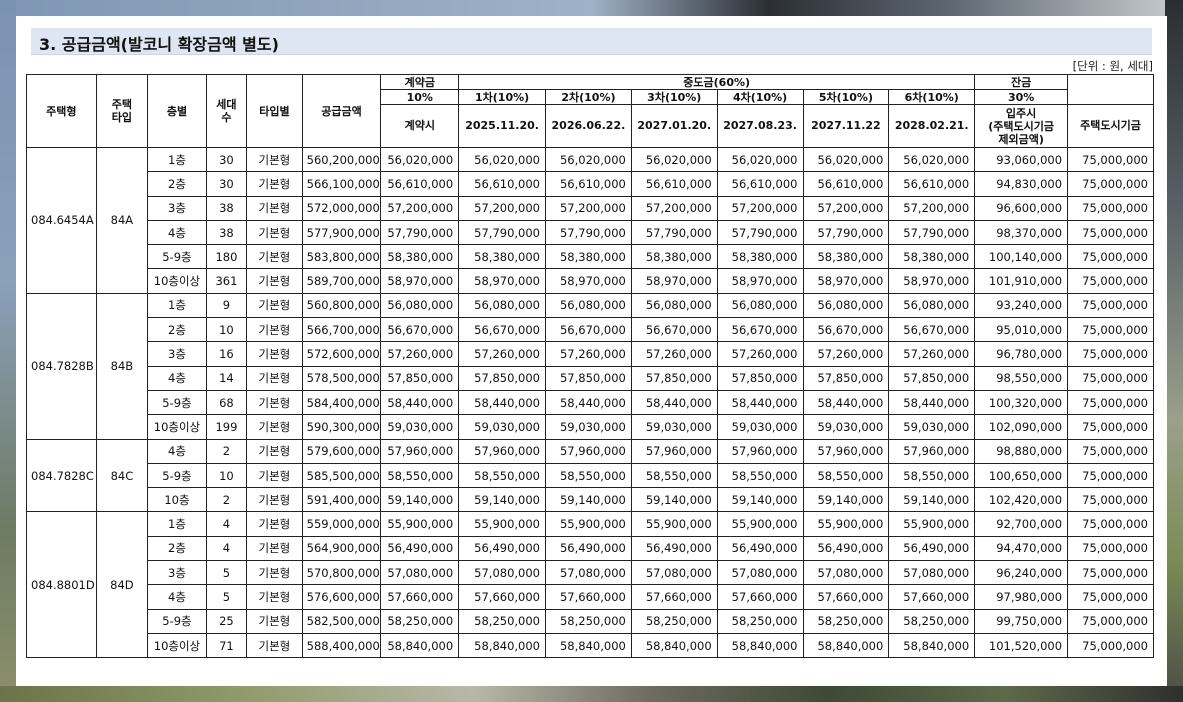  I want to click on cell-installment-4: 57,260,000, so click(760, 354).